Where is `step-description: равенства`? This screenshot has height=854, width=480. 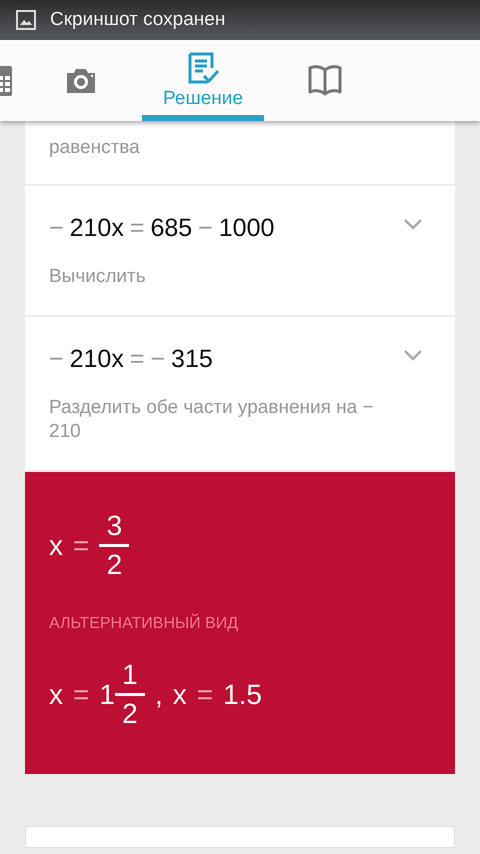 step-description: равенства is located at coordinates (95, 148).